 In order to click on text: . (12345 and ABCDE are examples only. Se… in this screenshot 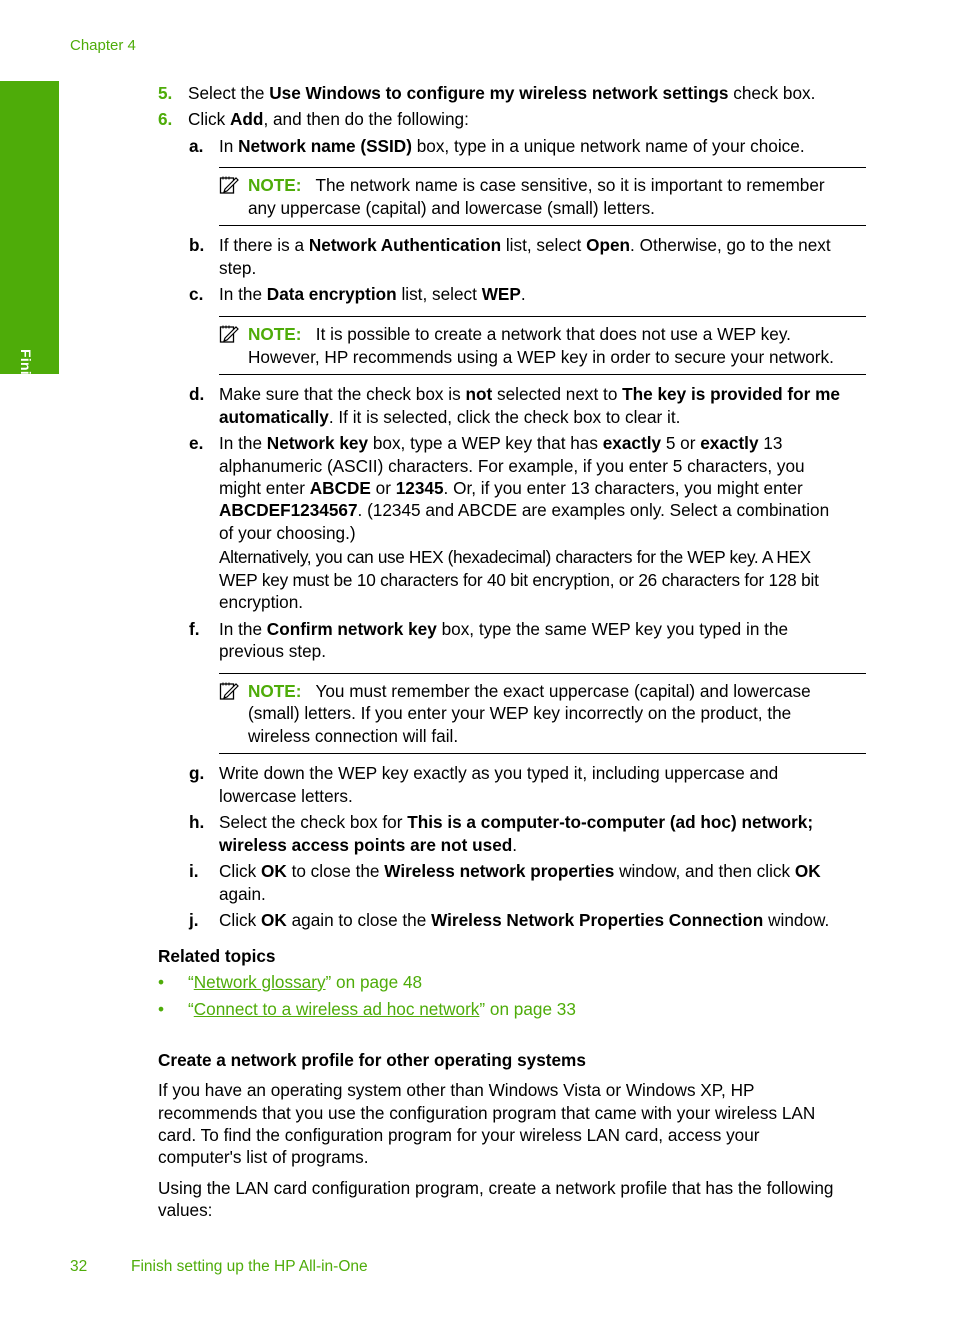, I will do `click(593, 510)`.